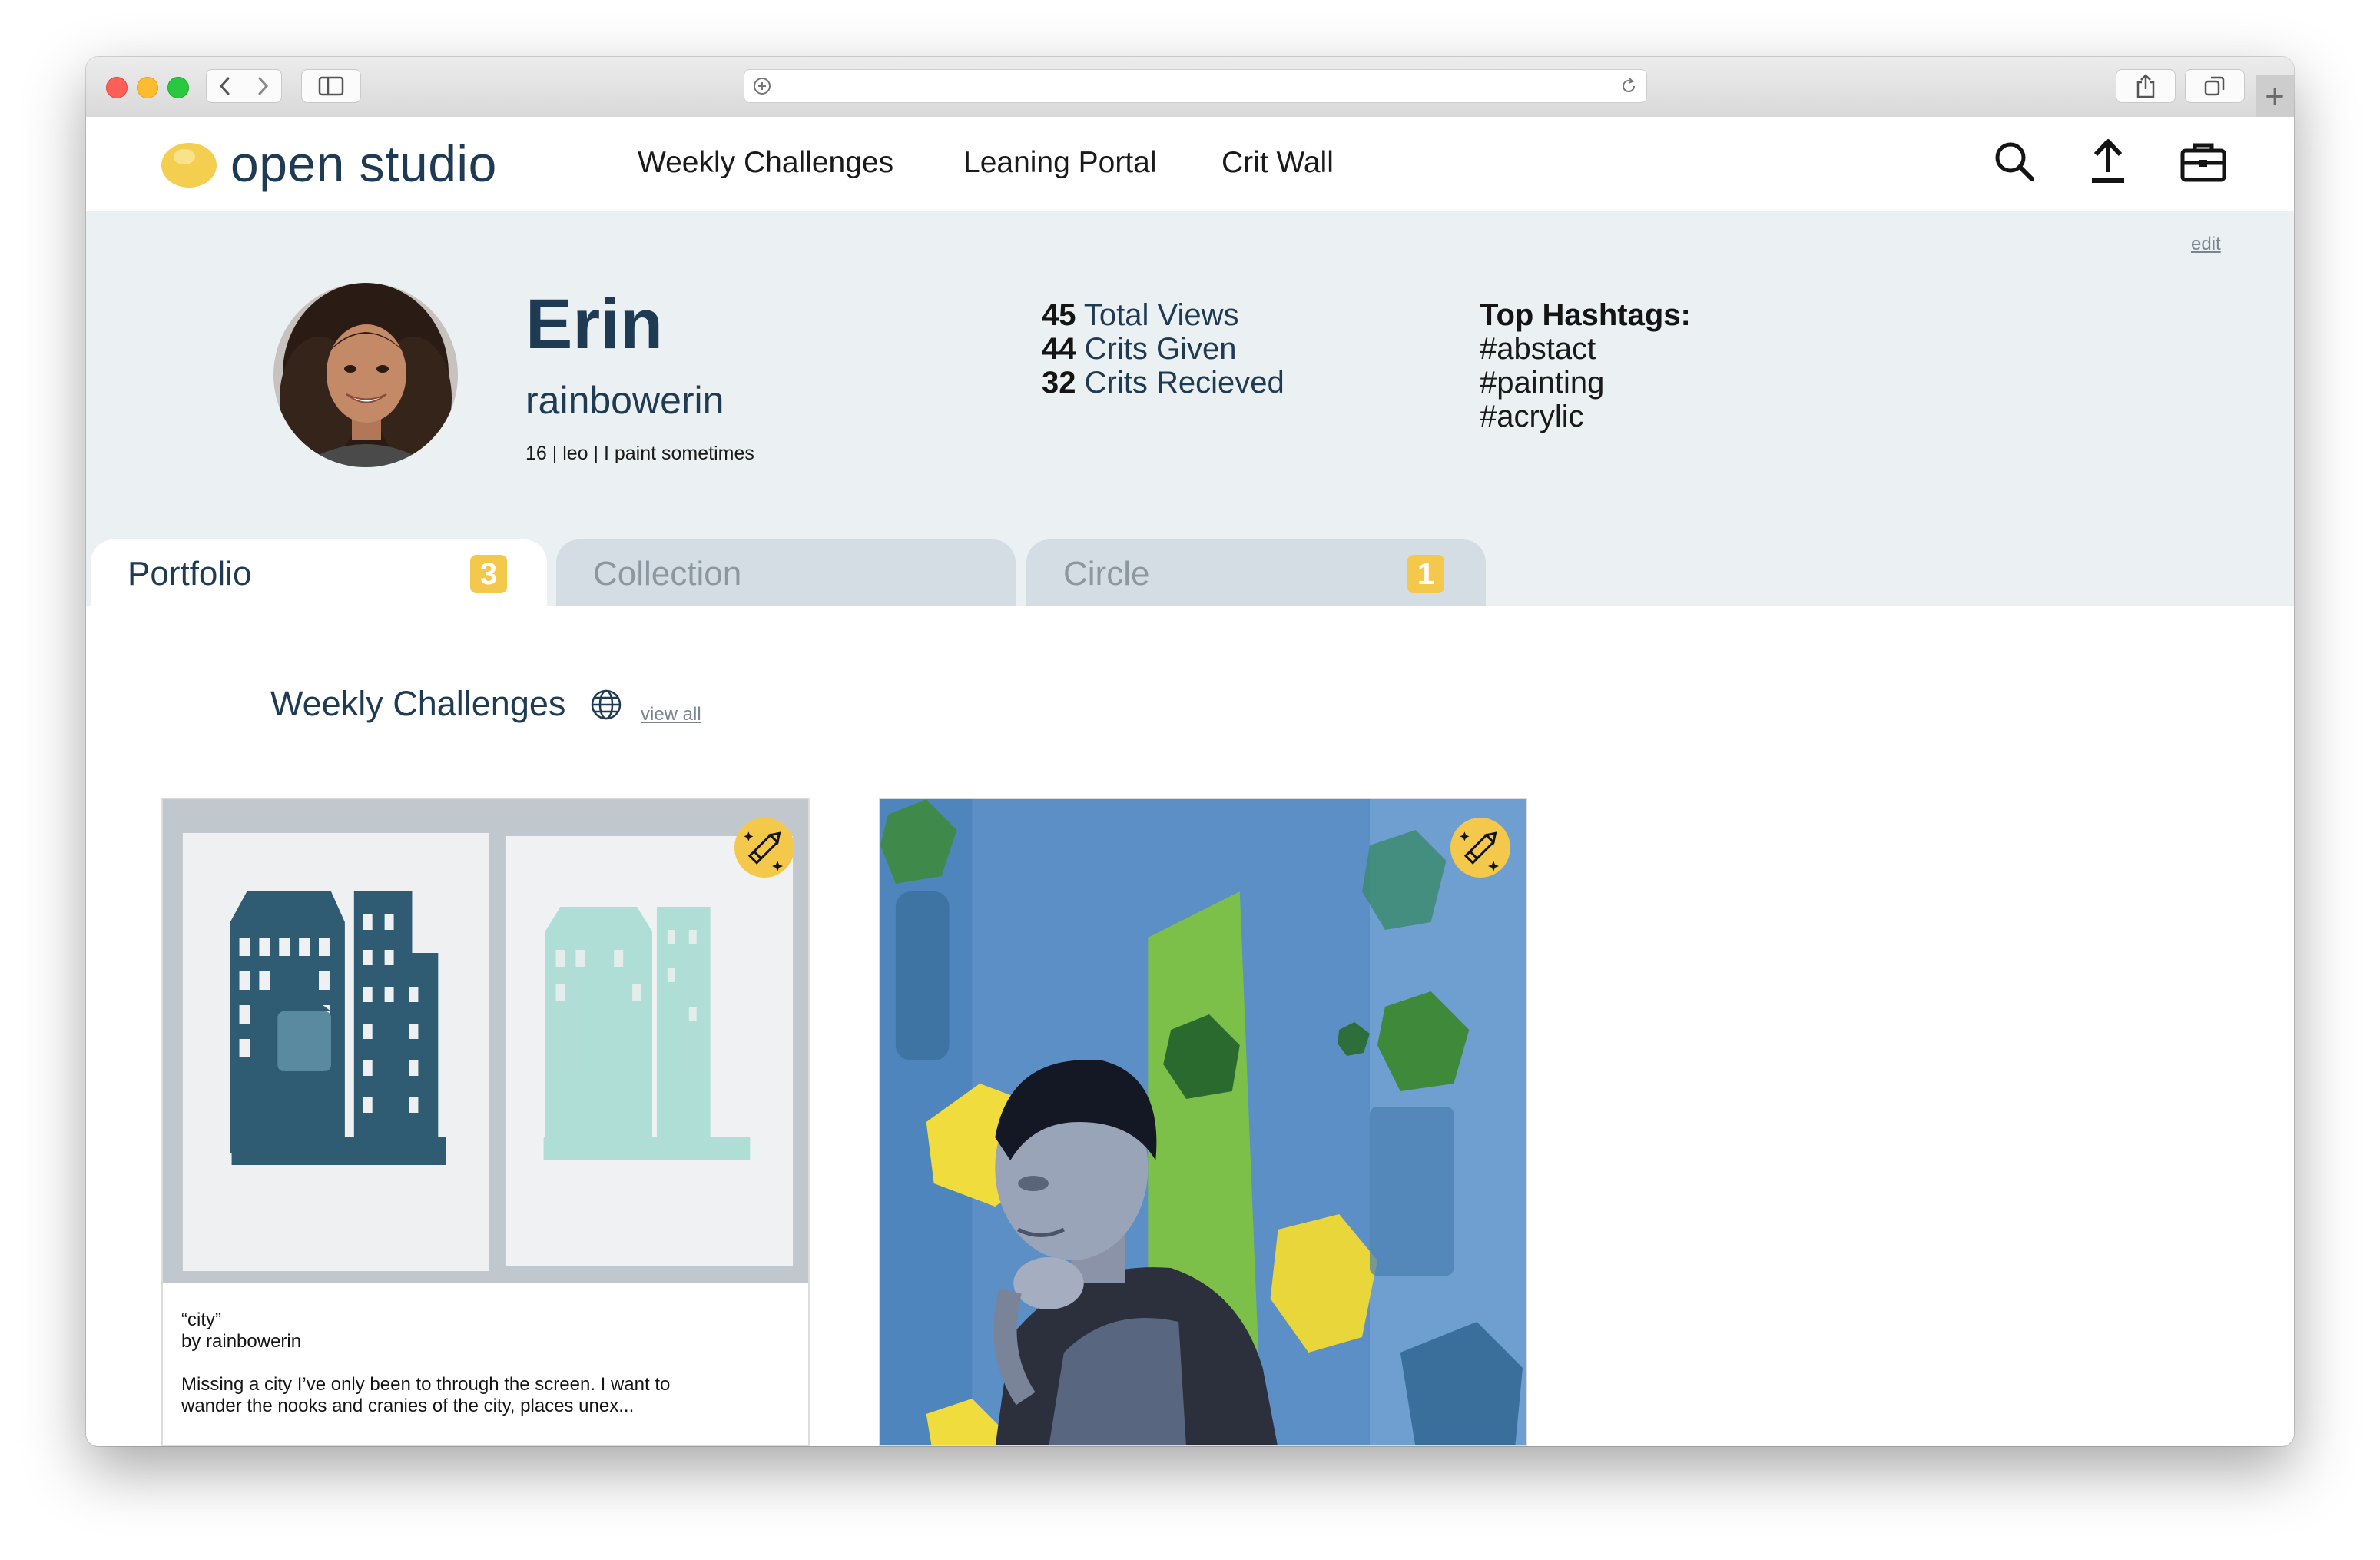  Describe the element at coordinates (762, 86) in the screenshot. I see `site-info-icon` at that location.